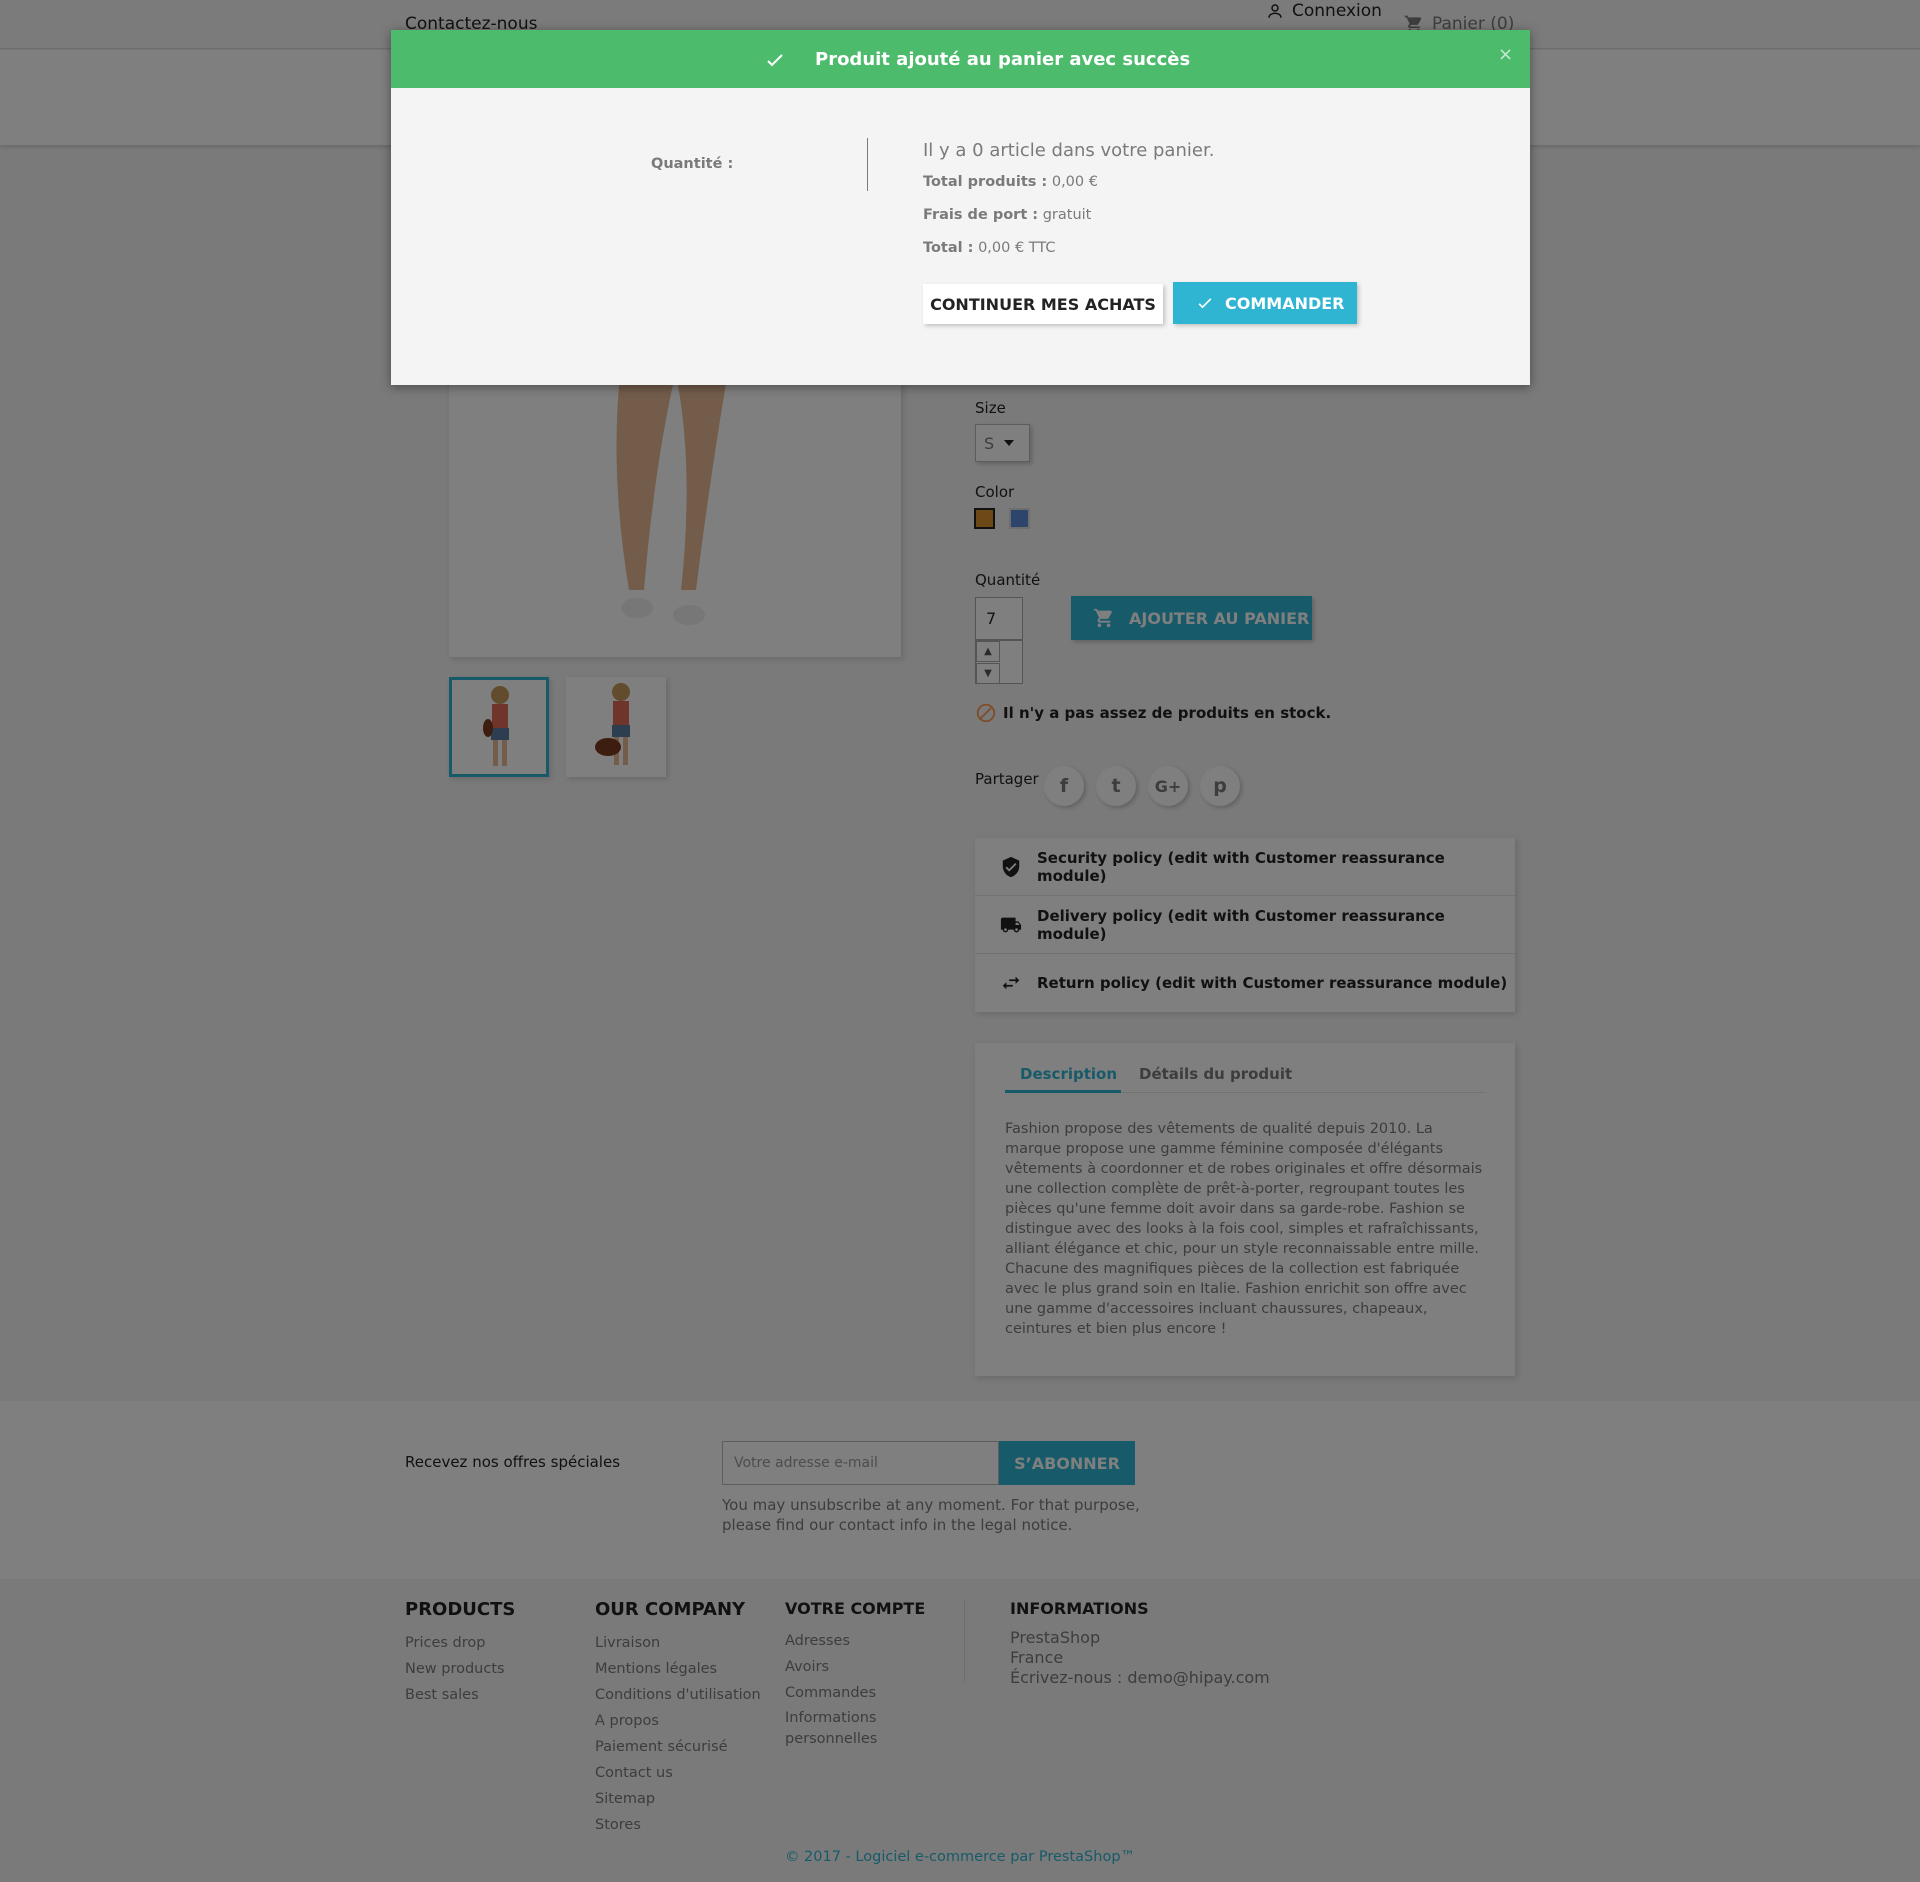  What do you see at coordinates (1017, 248) in the screenshot?
I see `total-value: 0,00 € TTC` at bounding box center [1017, 248].